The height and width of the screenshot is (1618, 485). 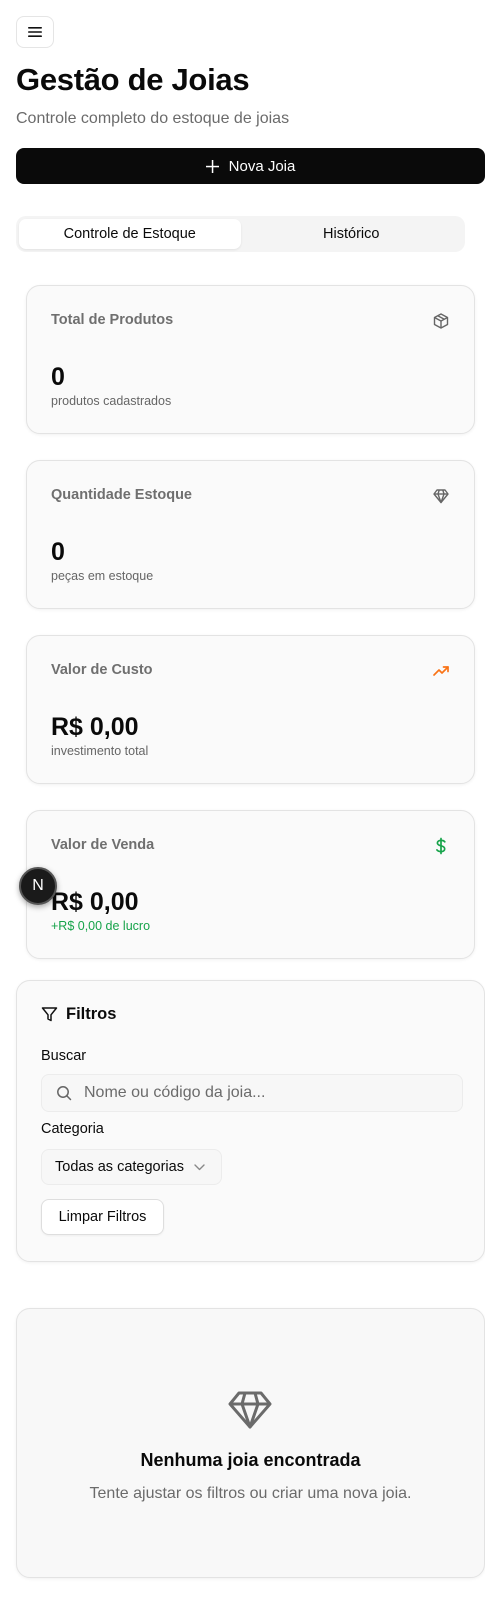 What do you see at coordinates (64, 1056) in the screenshot?
I see `search-label: Buscar` at bounding box center [64, 1056].